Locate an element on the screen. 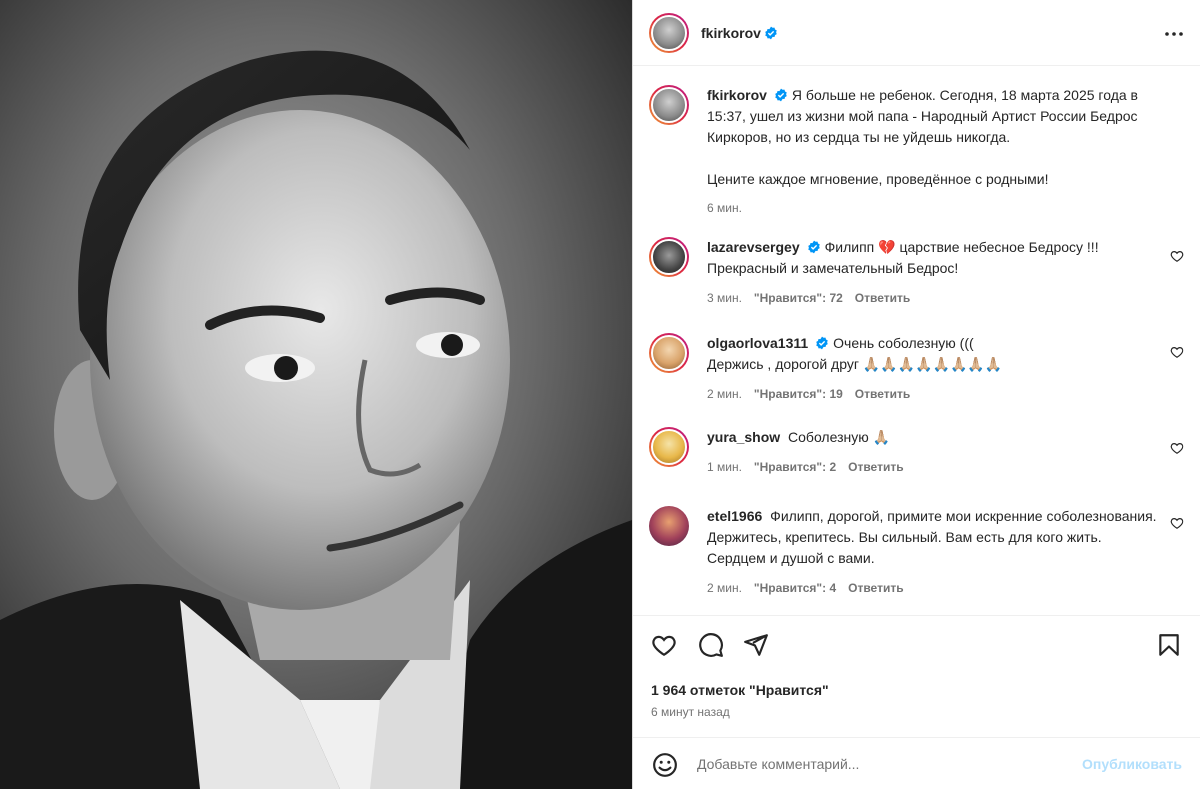 This screenshot has width=1200, height=789. comment-text: Филипп is located at coordinates (849, 247).